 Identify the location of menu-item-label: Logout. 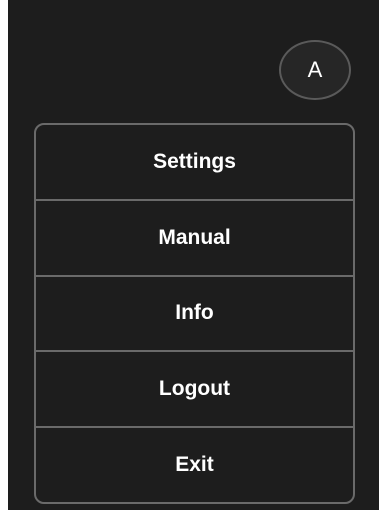
(194, 389).